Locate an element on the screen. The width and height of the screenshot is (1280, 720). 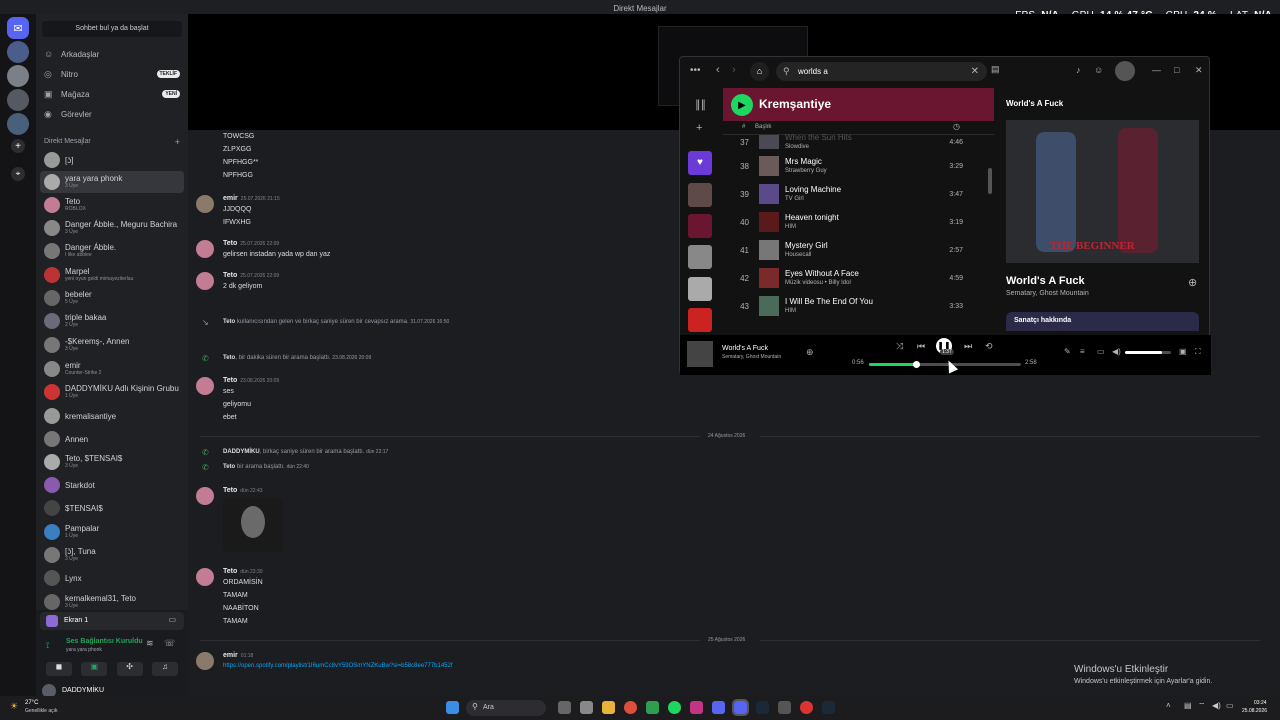
spotify-search-input: ⚲ worlds a ✕ is located at coordinates (881, 71).